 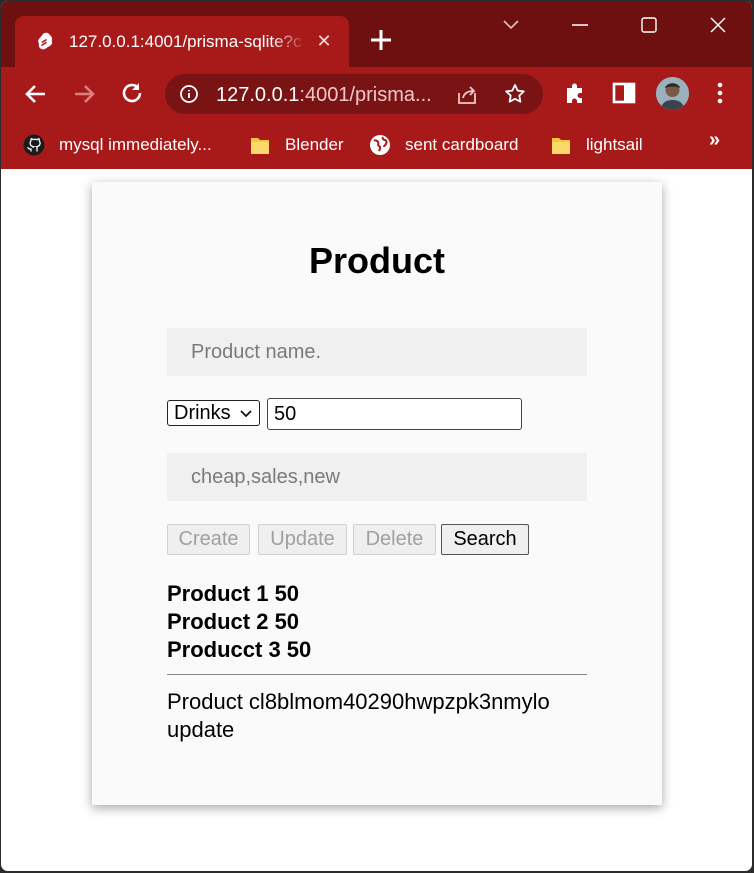 What do you see at coordinates (84, 94) in the screenshot?
I see `forward-arrow-icon` at bounding box center [84, 94].